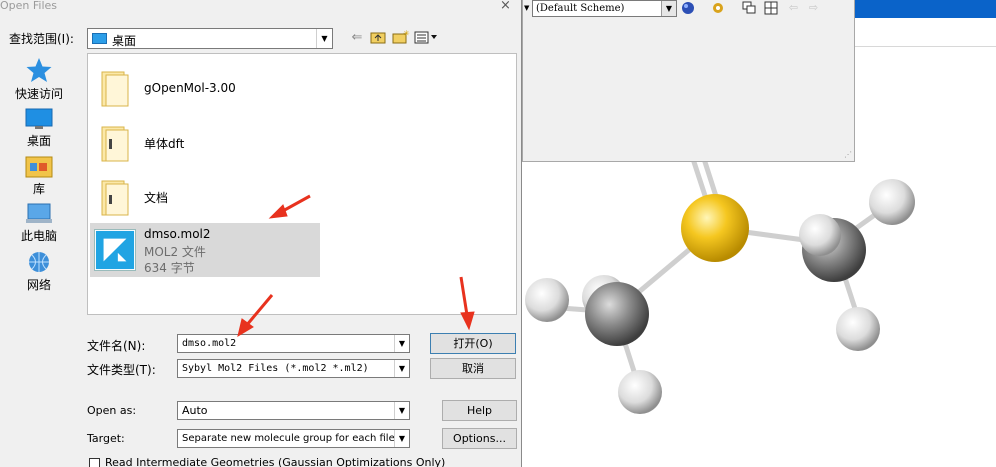 This screenshot has height=467, width=996. What do you see at coordinates (505, 6) in the screenshot?
I see `close-icon: ×` at bounding box center [505, 6].